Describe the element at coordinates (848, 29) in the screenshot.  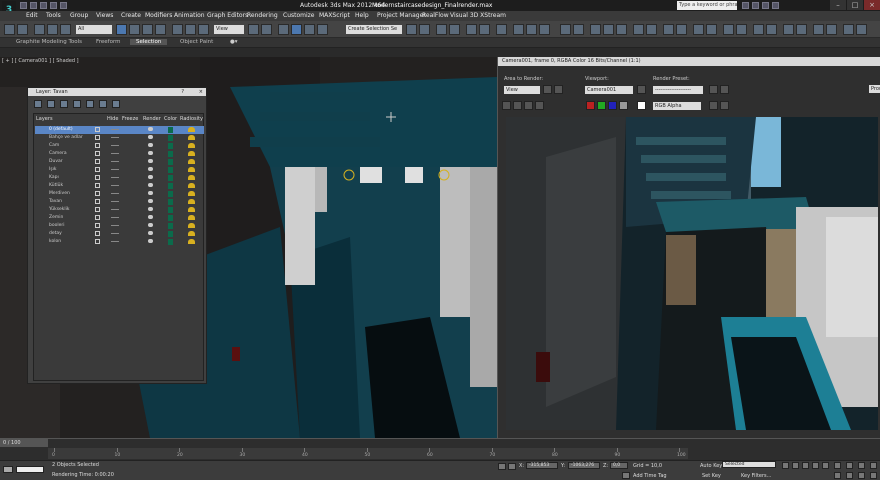
I see `plugin-tool-18-icon` at that location.